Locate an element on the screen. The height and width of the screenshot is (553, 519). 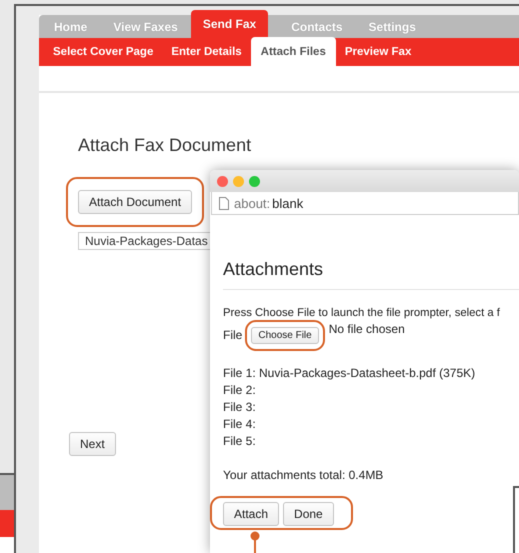
total-text: Your attachments total: 0.4MB is located at coordinates (303, 475).